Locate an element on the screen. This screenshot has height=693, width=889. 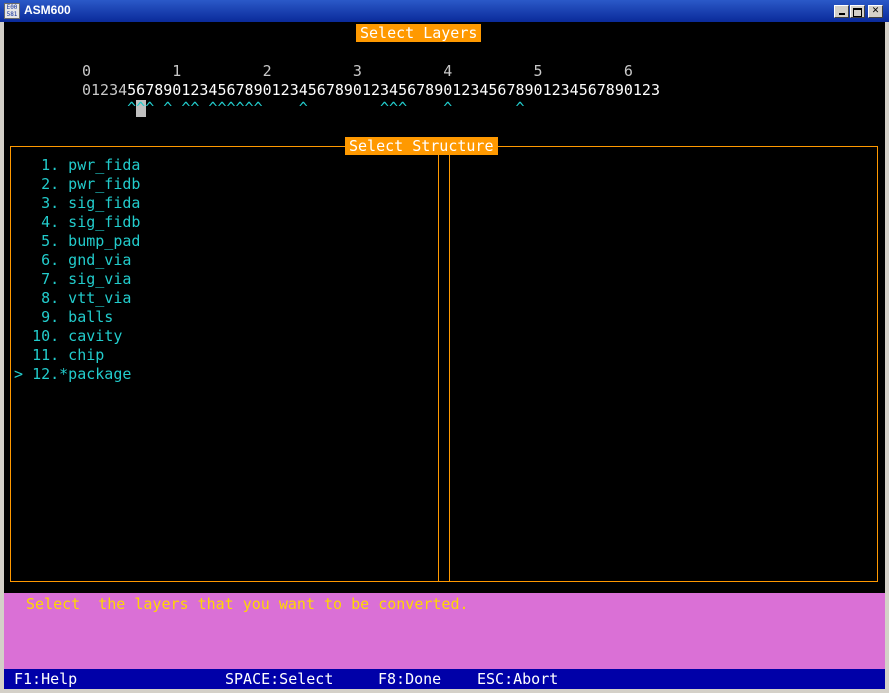
structure-item: 7. sig_via is located at coordinates (77, 279).